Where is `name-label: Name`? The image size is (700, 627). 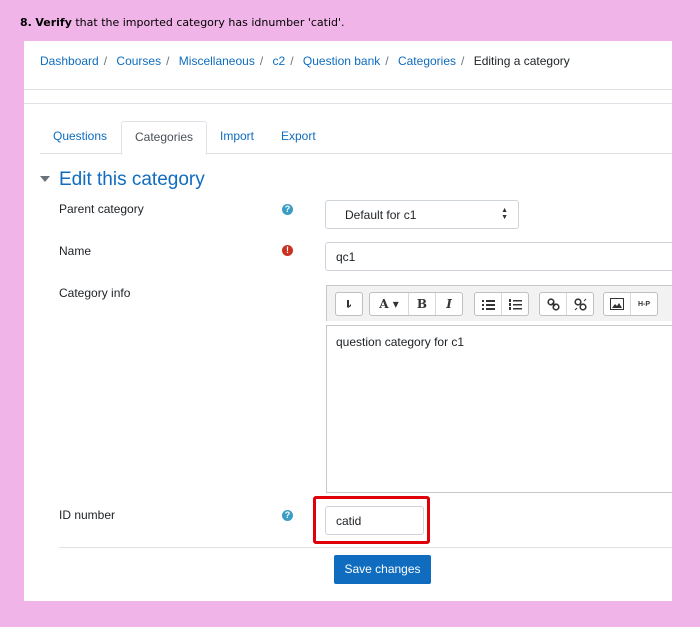 name-label: Name is located at coordinates (75, 251).